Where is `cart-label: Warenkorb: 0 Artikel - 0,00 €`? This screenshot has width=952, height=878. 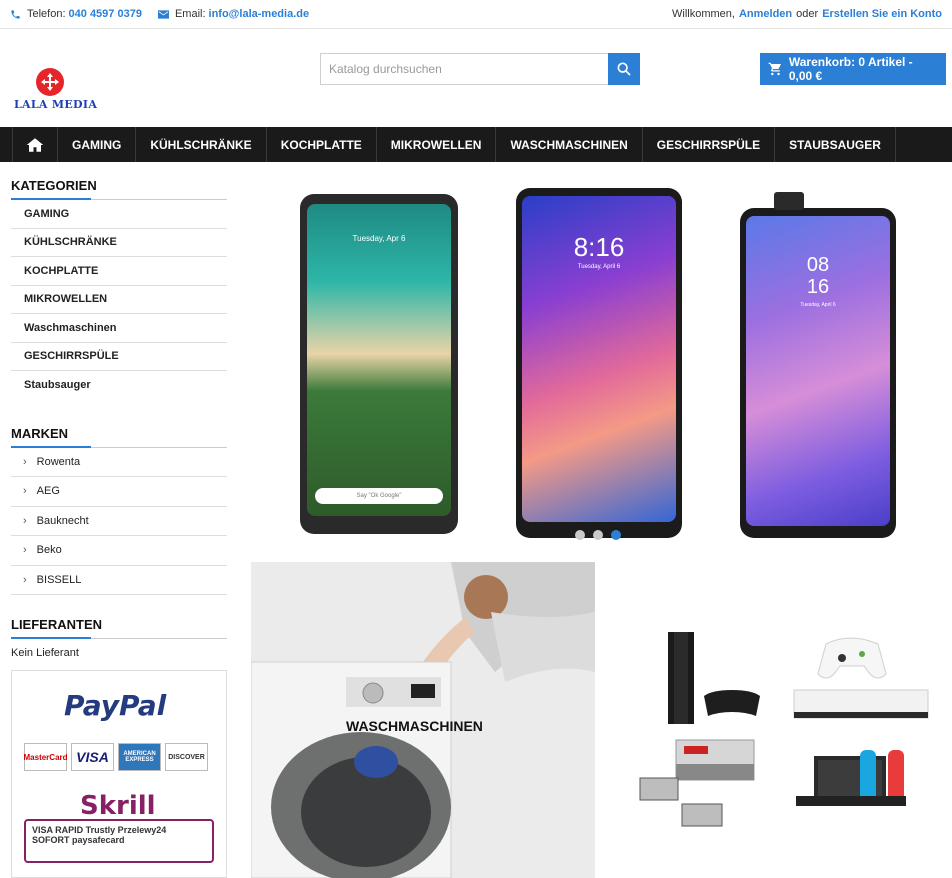
cart-label: Warenkorb: 0 Artikel - 0,00 € is located at coordinates (850, 69).